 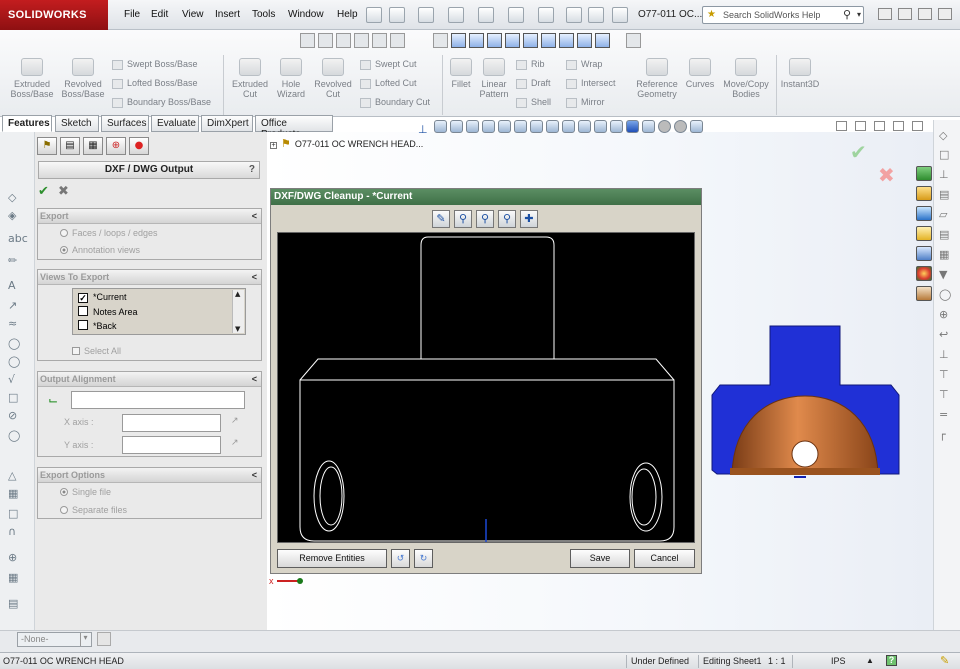 What do you see at coordinates (235, 443) in the screenshot?
I see `reverse-direction-icon: ↗` at bounding box center [235, 443].